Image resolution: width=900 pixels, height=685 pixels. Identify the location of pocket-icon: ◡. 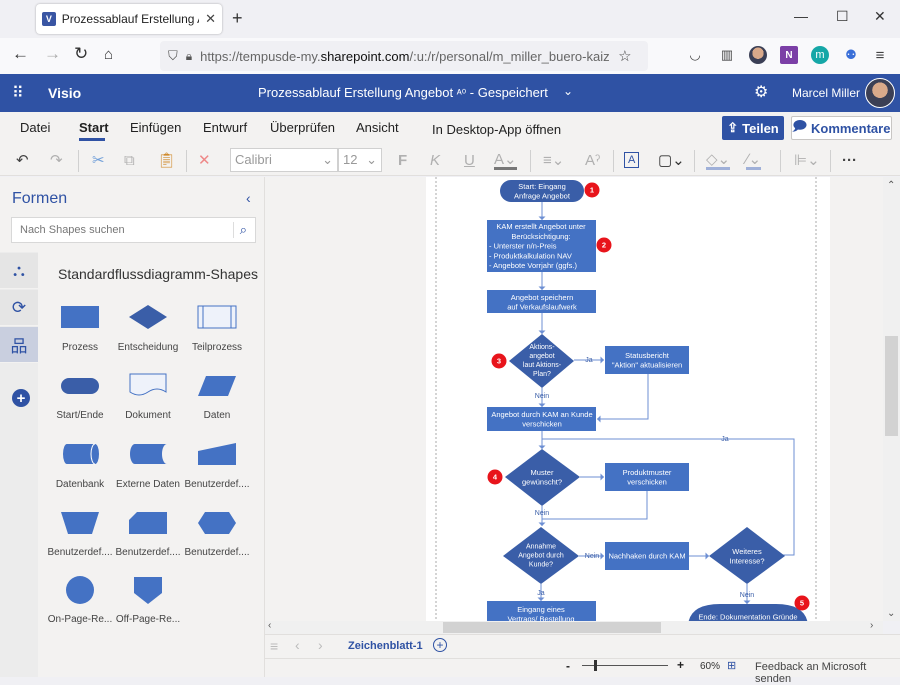
(695, 55).